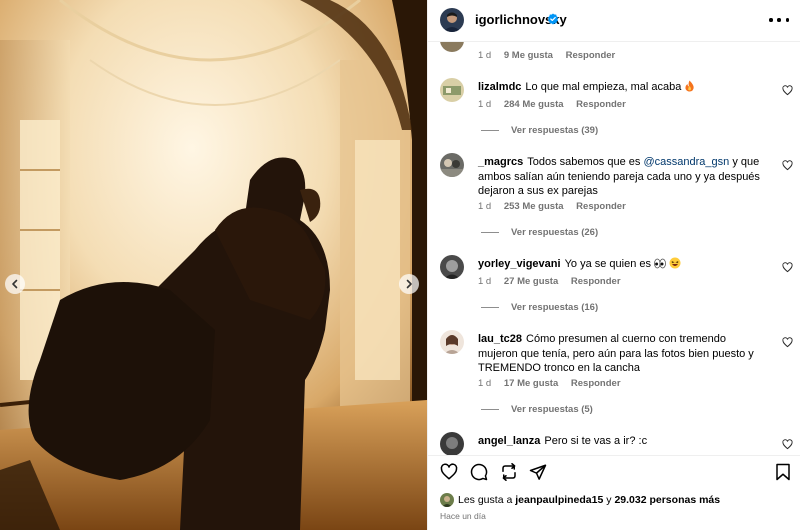 The image size is (800, 530). Describe the element at coordinates (779, 20) in the screenshot. I see `more-options-icon` at that location.